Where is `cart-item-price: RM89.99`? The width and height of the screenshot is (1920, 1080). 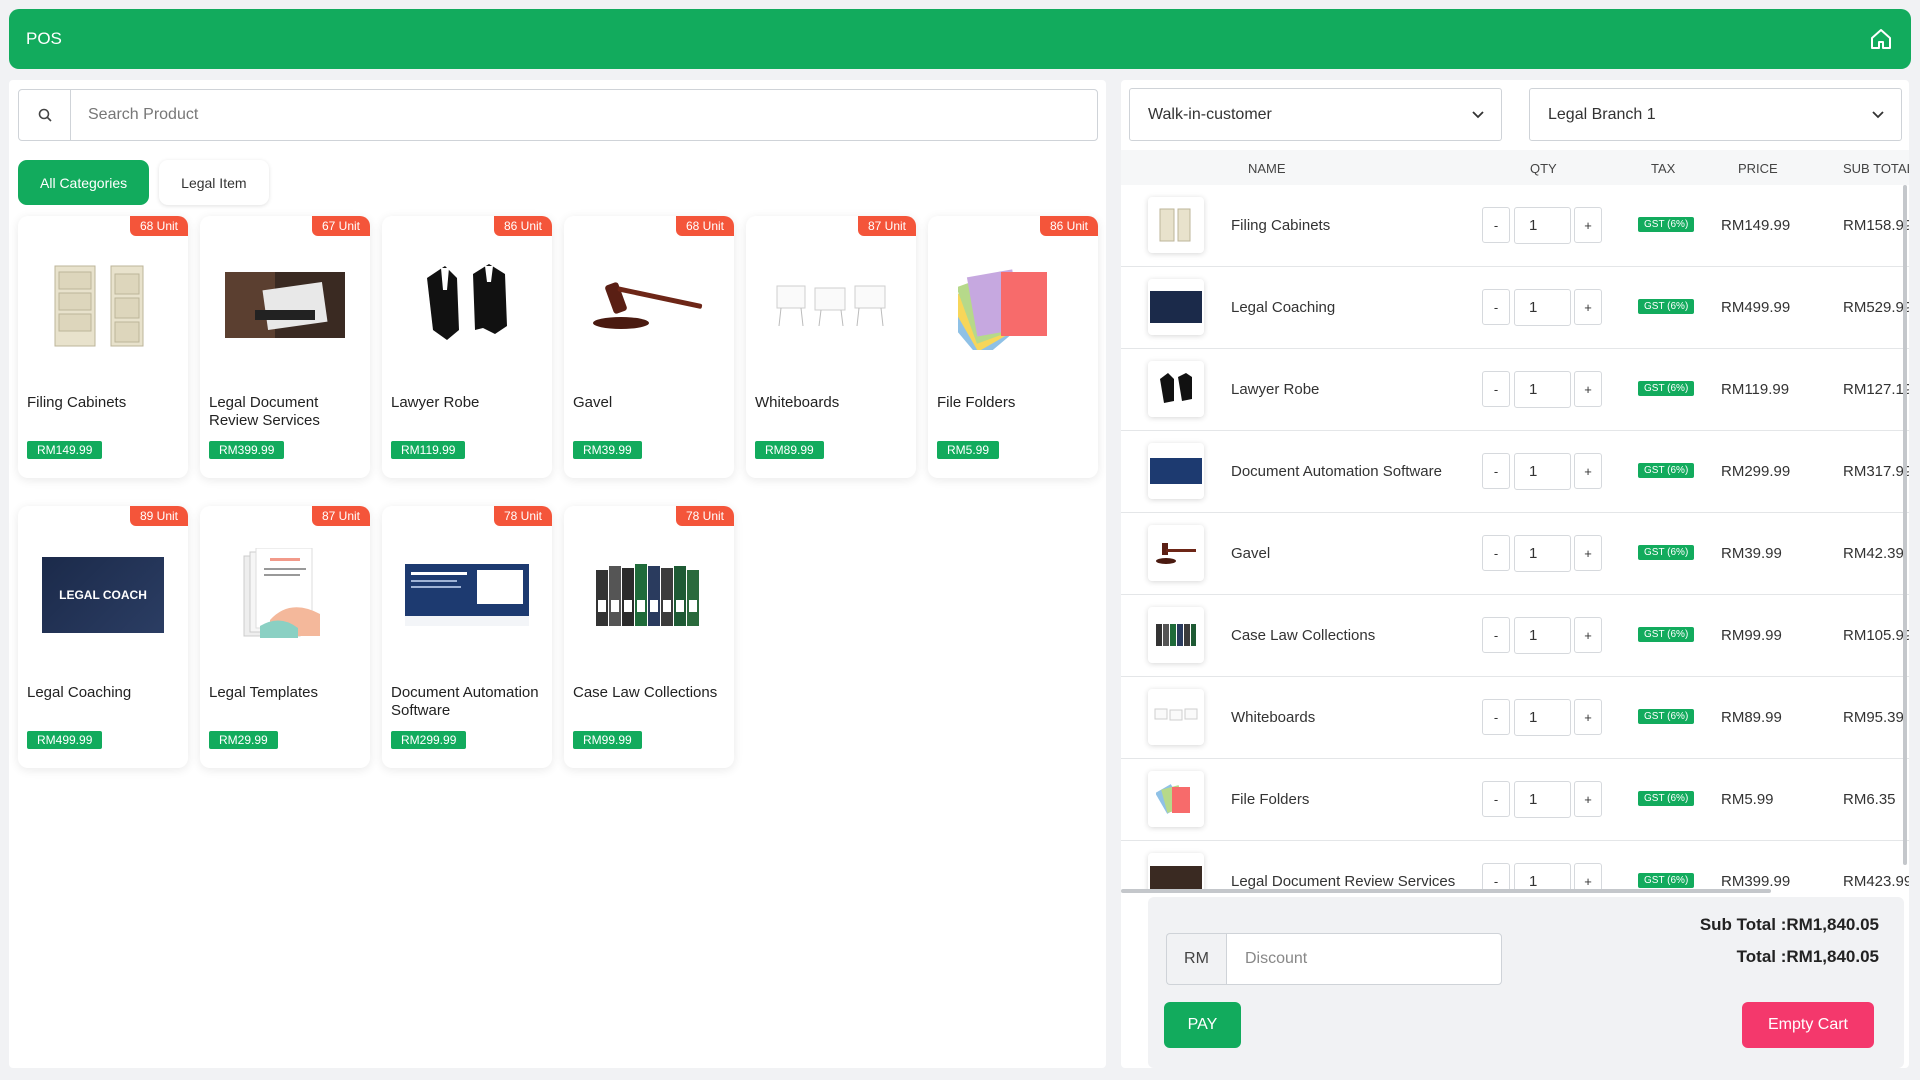 cart-item-price: RM89.99 is located at coordinates (1751, 717).